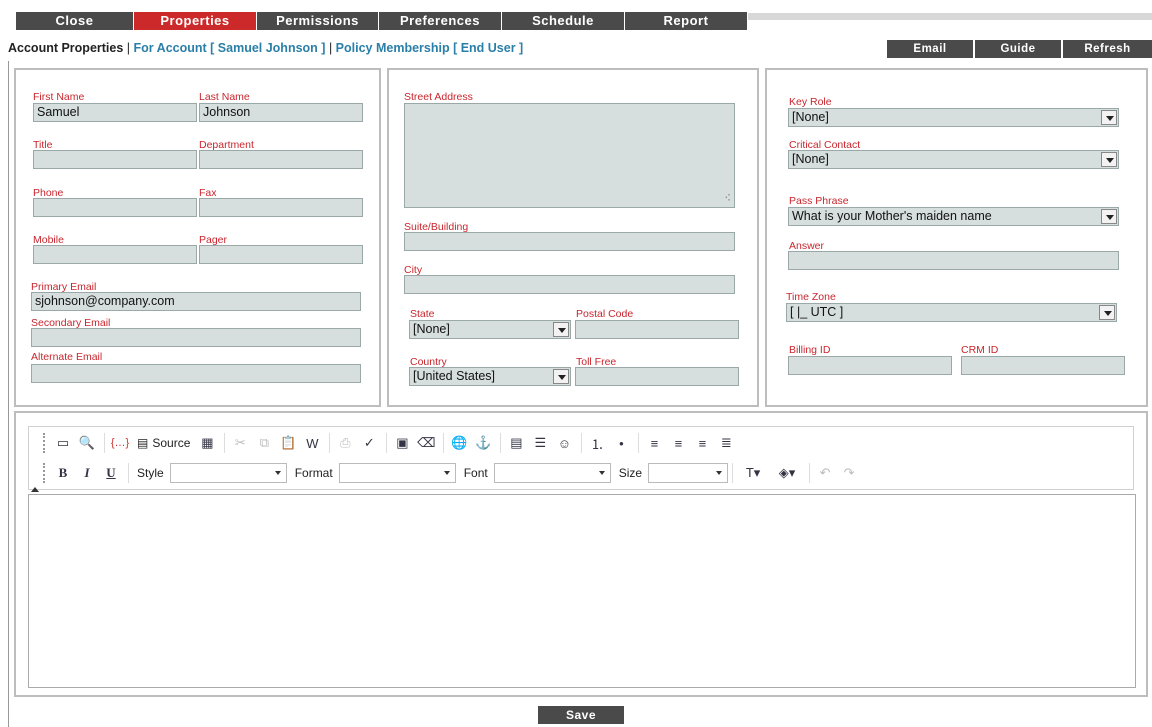  Describe the element at coordinates (195, 21) in the screenshot. I see `tab-properties: Properties` at that location.